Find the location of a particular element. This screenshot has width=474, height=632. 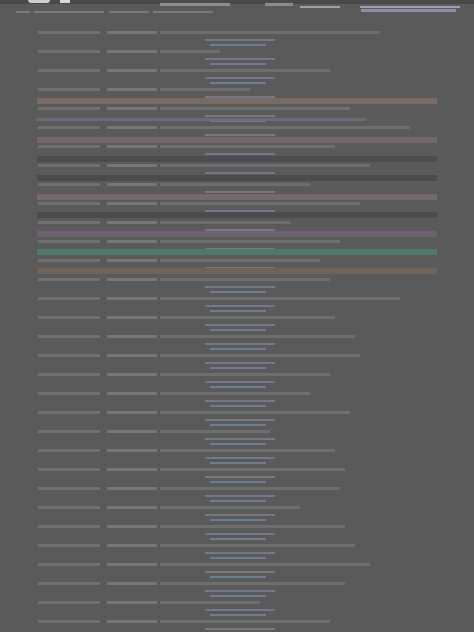

highlight-stripe is located at coordinates (237, 197).